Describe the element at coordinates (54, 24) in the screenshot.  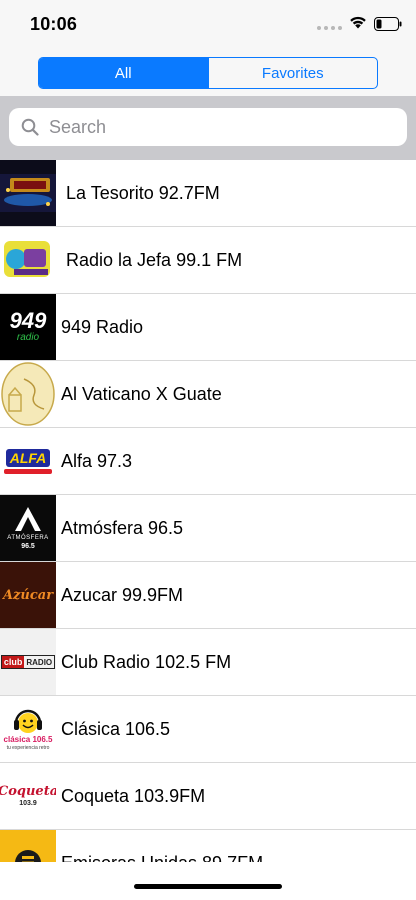
I see `status-time: 10:06` at that location.